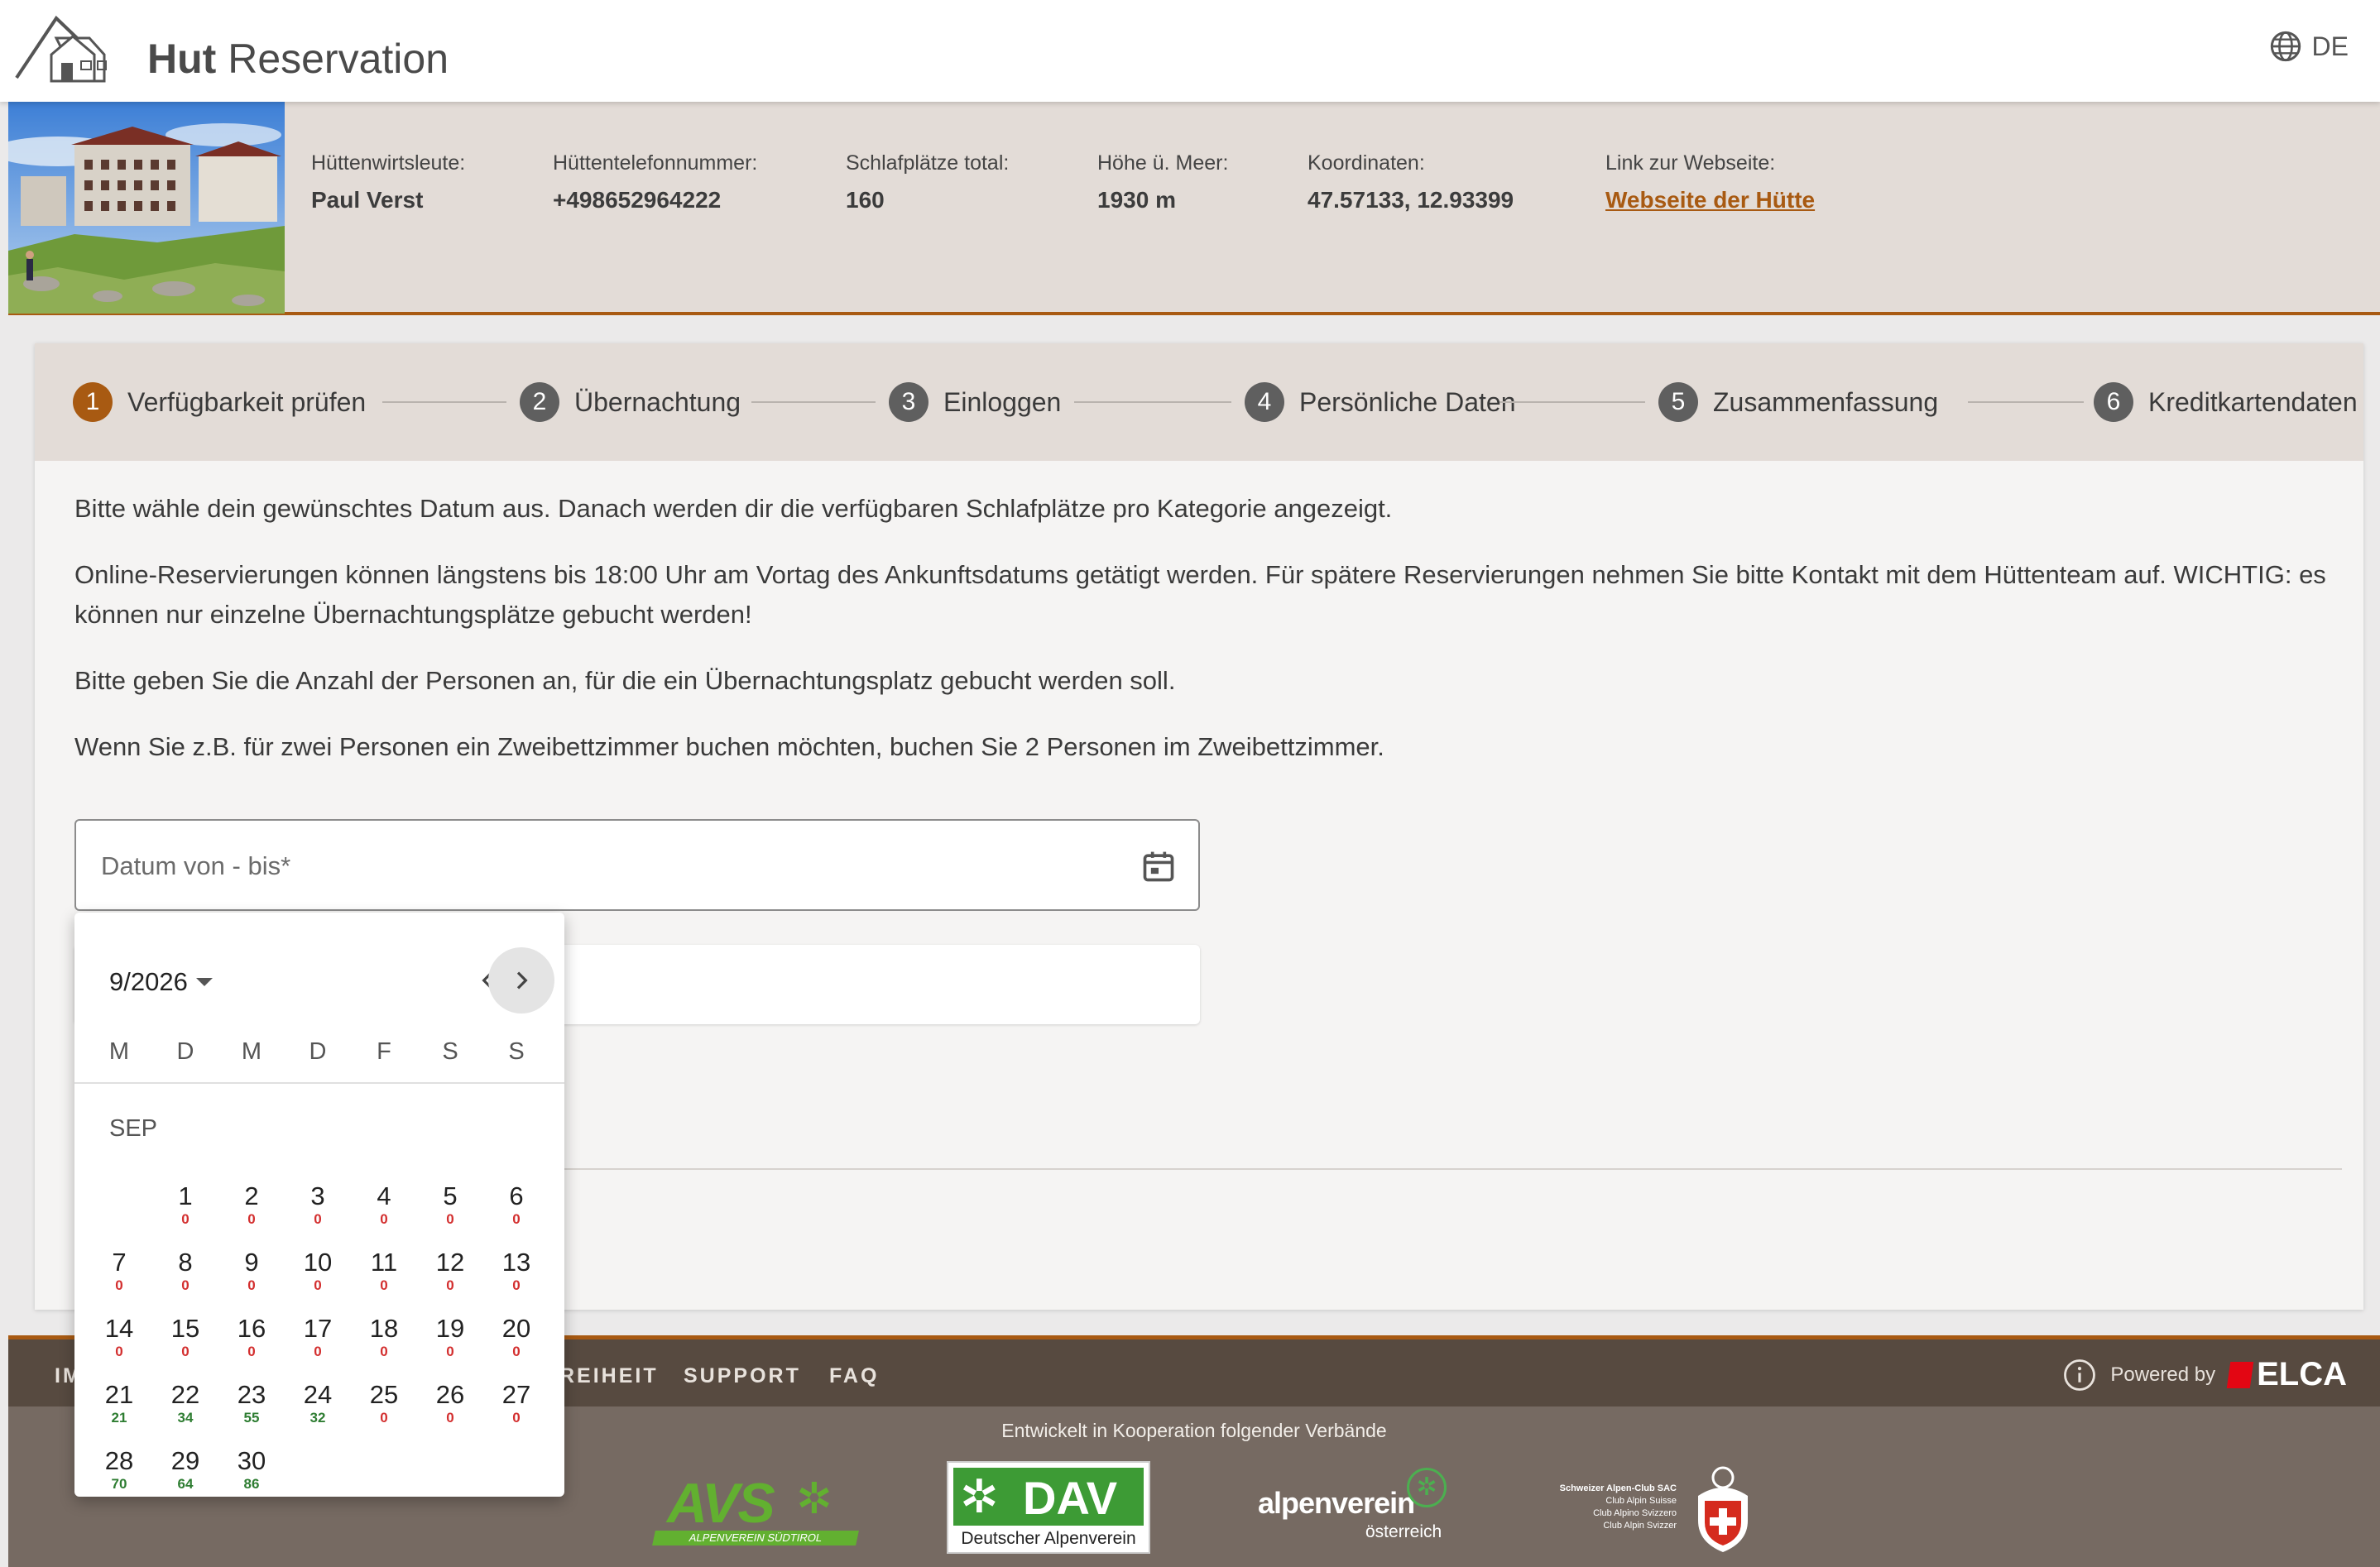  What do you see at coordinates (119, 1461) in the screenshot?
I see `day-number: 28` at bounding box center [119, 1461].